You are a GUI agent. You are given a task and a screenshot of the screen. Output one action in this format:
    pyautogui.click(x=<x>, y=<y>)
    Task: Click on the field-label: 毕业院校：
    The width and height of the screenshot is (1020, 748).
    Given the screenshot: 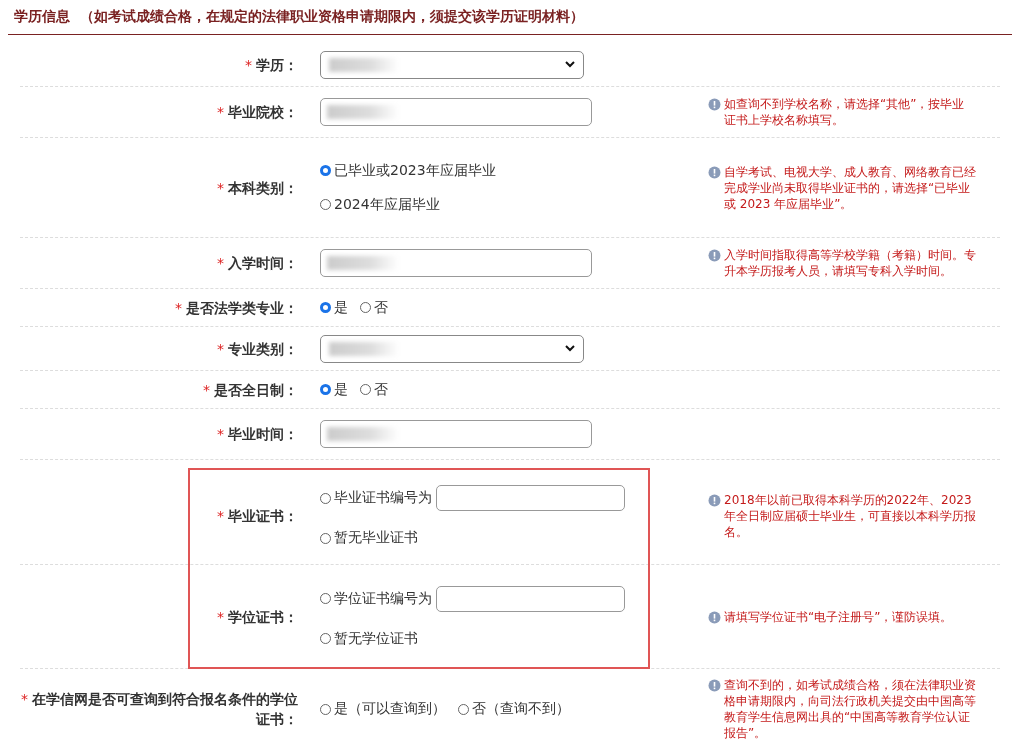 What is the action you would take?
    pyautogui.click(x=263, y=112)
    